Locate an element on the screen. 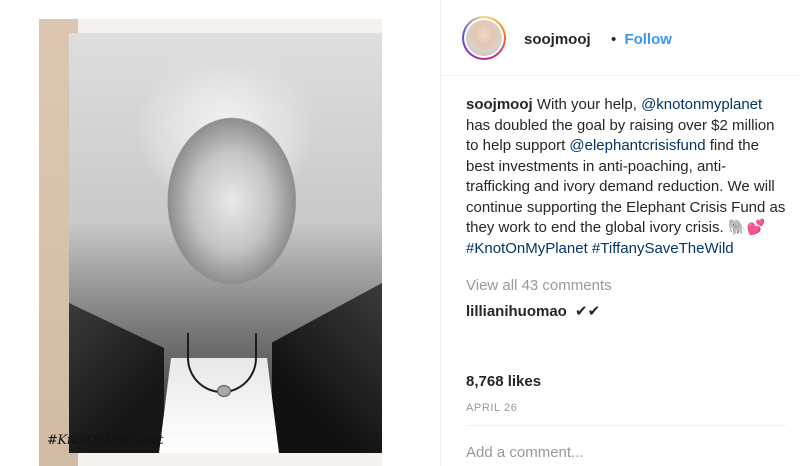 Image resolution: width=800 pixels, height=466 pixels. avatar-inner is located at coordinates (484, 38).